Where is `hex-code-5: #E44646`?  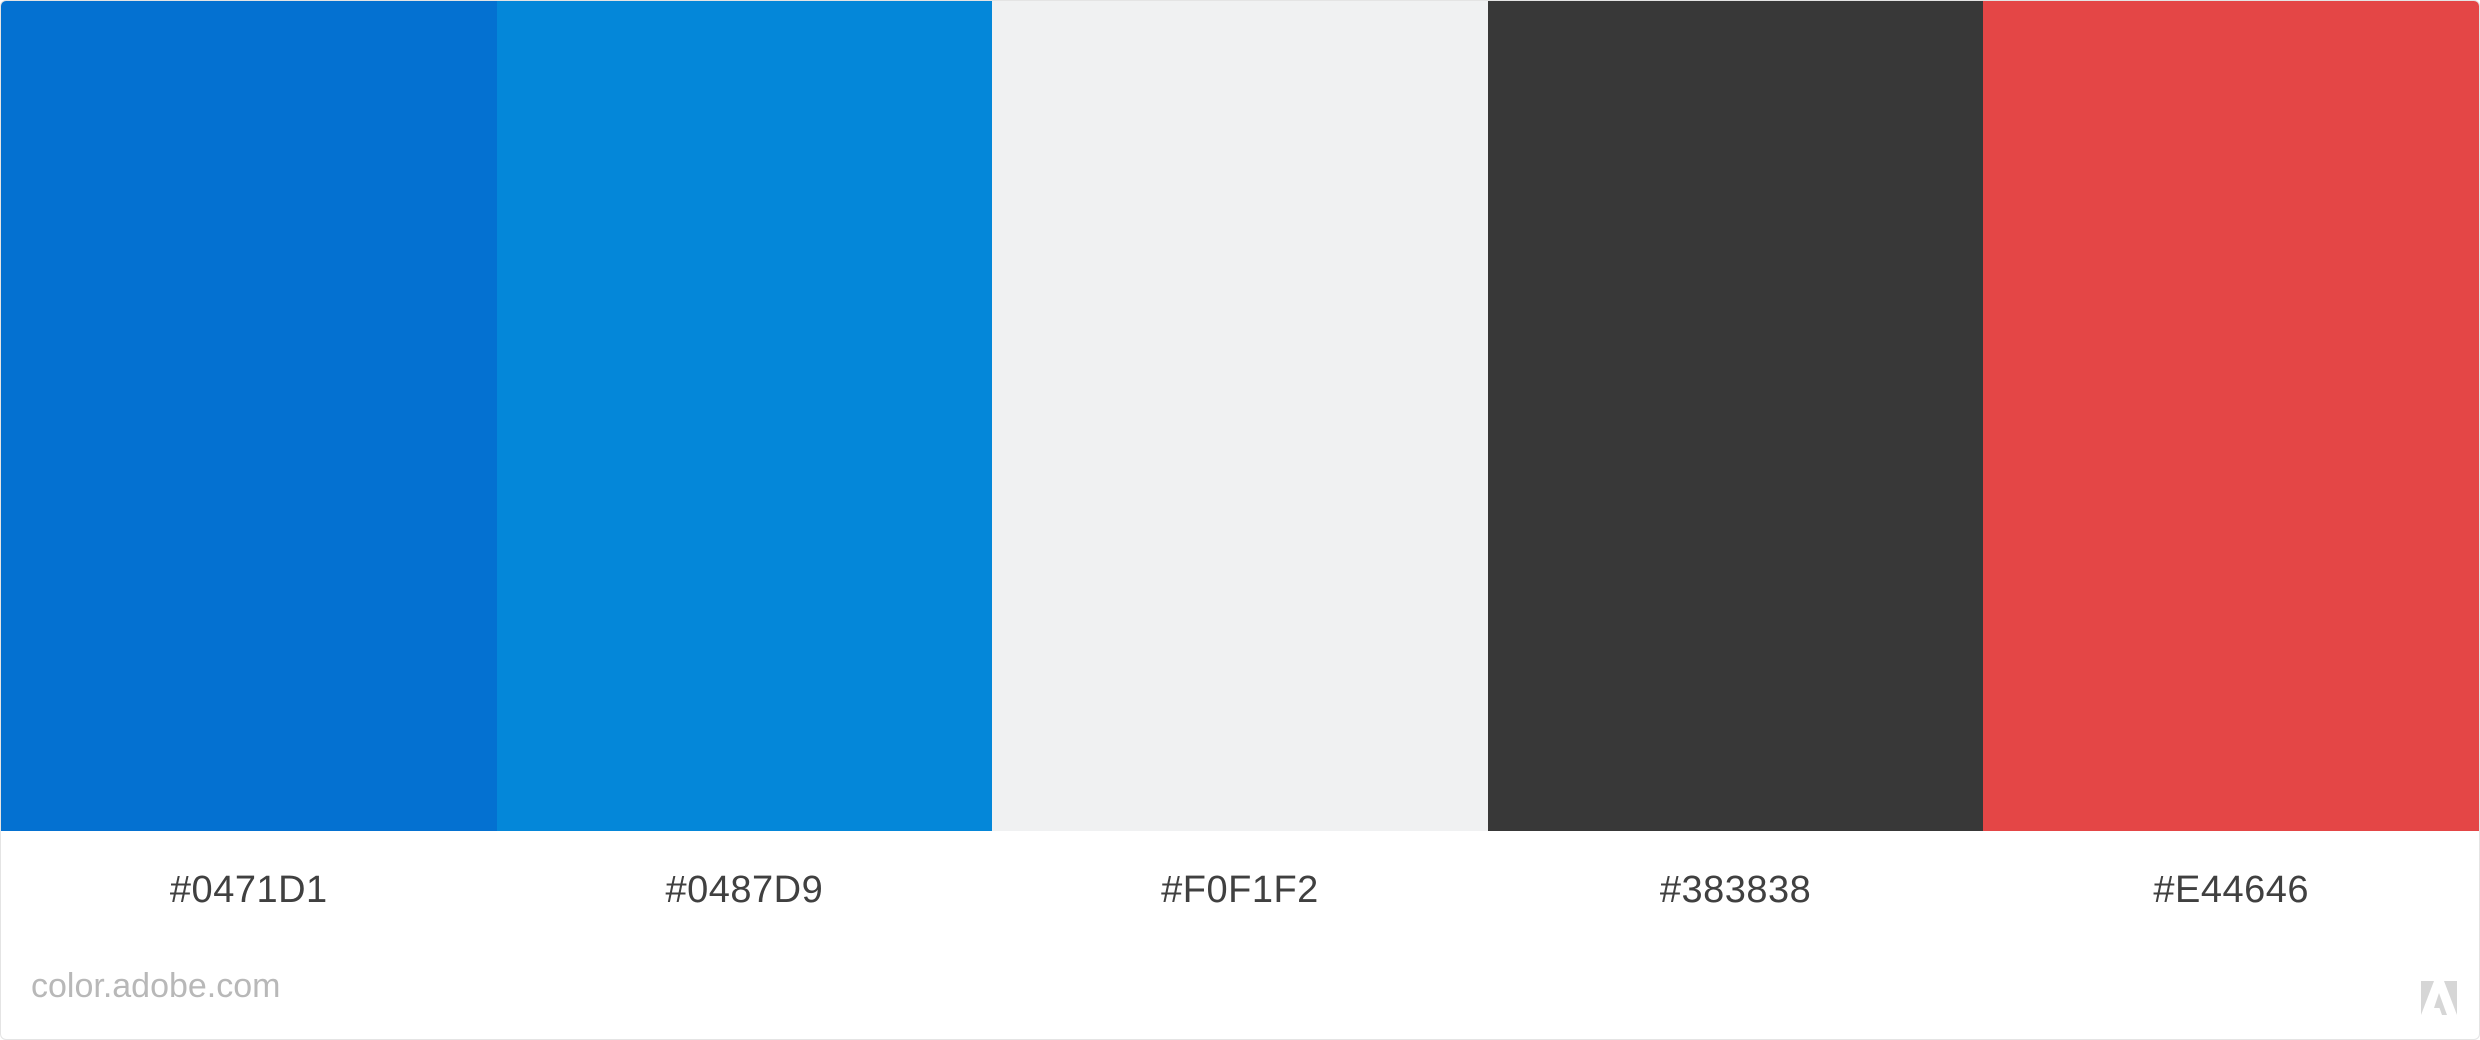
hex-code-5: #E44646 is located at coordinates (2231, 890).